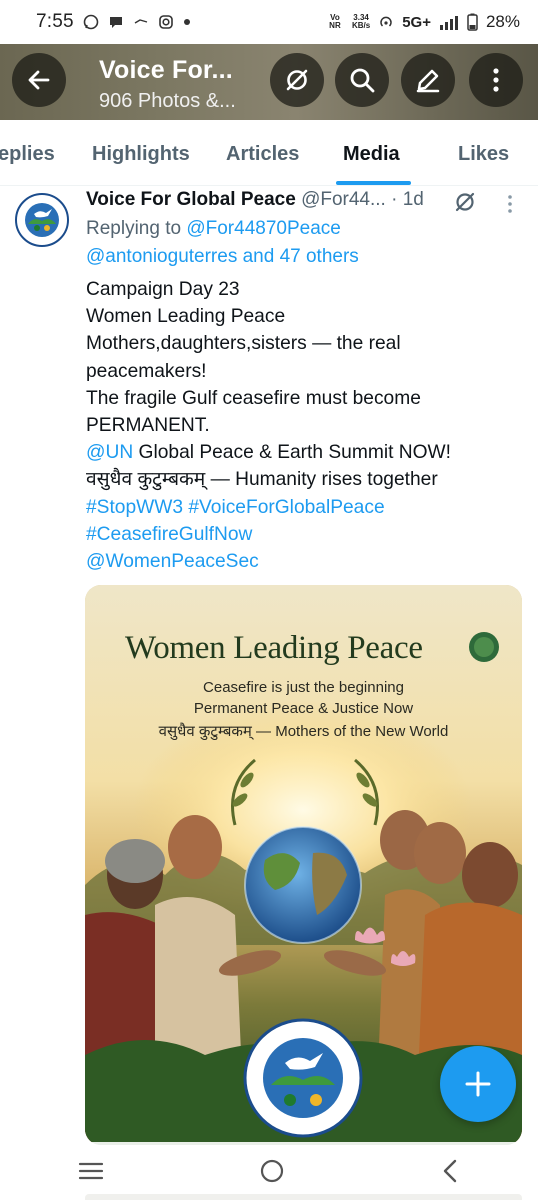 Image resolution: width=538 pixels, height=1200 pixels. I want to click on media-line-2: Permanent Peace & Justice Now, so click(303, 708).